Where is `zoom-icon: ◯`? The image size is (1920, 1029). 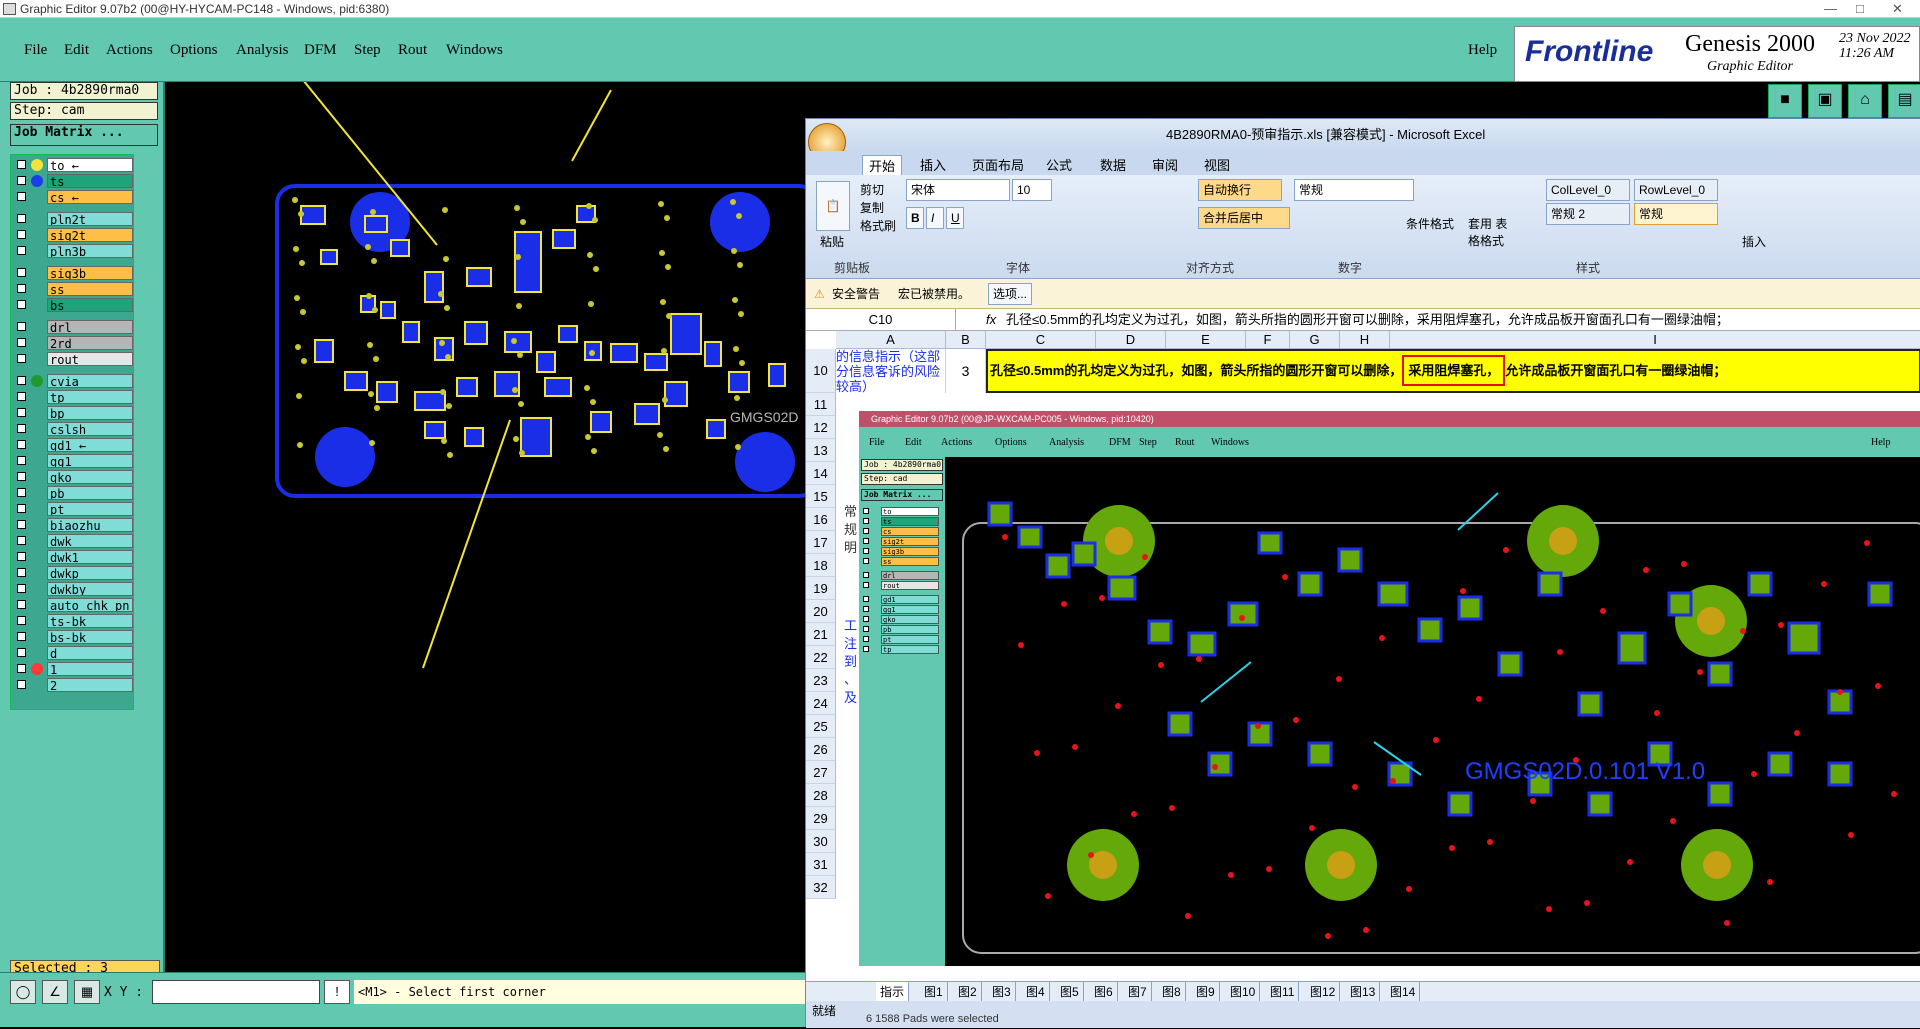 zoom-icon: ◯ is located at coordinates (23, 992).